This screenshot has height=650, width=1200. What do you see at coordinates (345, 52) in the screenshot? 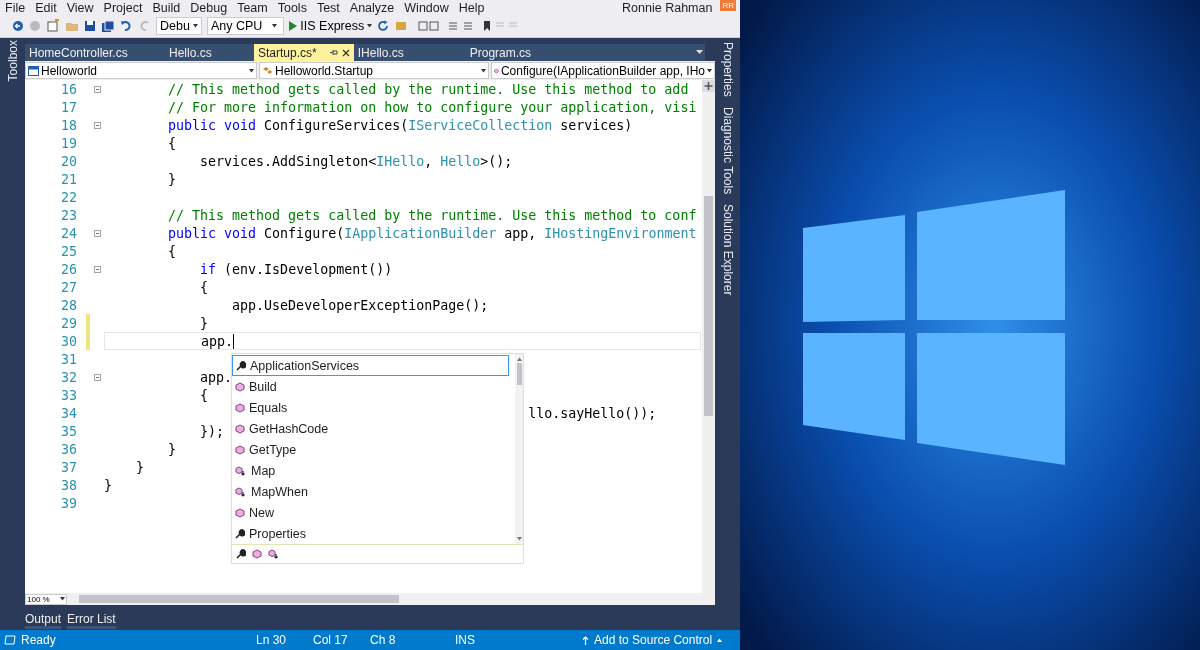
I see `close-icon` at bounding box center [345, 52].